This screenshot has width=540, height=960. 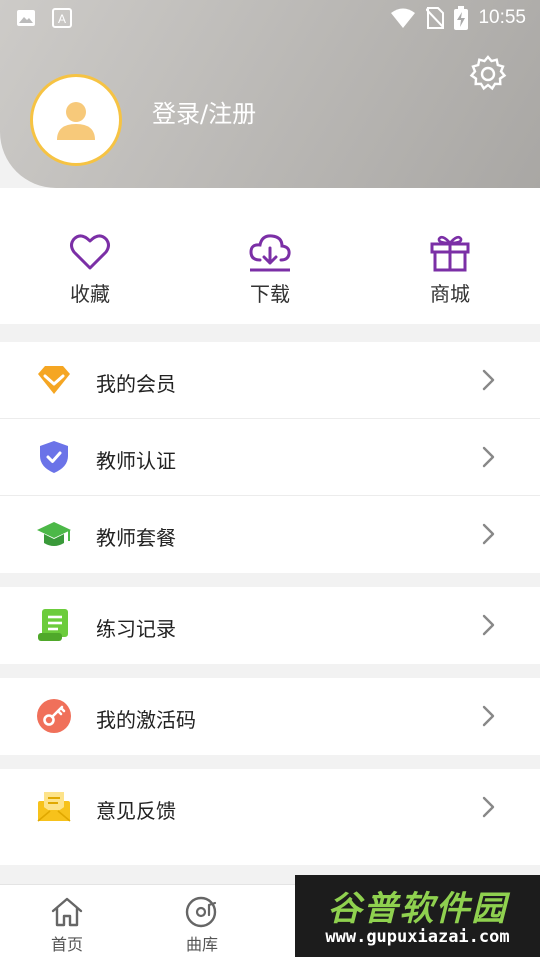 I want to click on favorites-label: 收藏, so click(x=90, y=294).